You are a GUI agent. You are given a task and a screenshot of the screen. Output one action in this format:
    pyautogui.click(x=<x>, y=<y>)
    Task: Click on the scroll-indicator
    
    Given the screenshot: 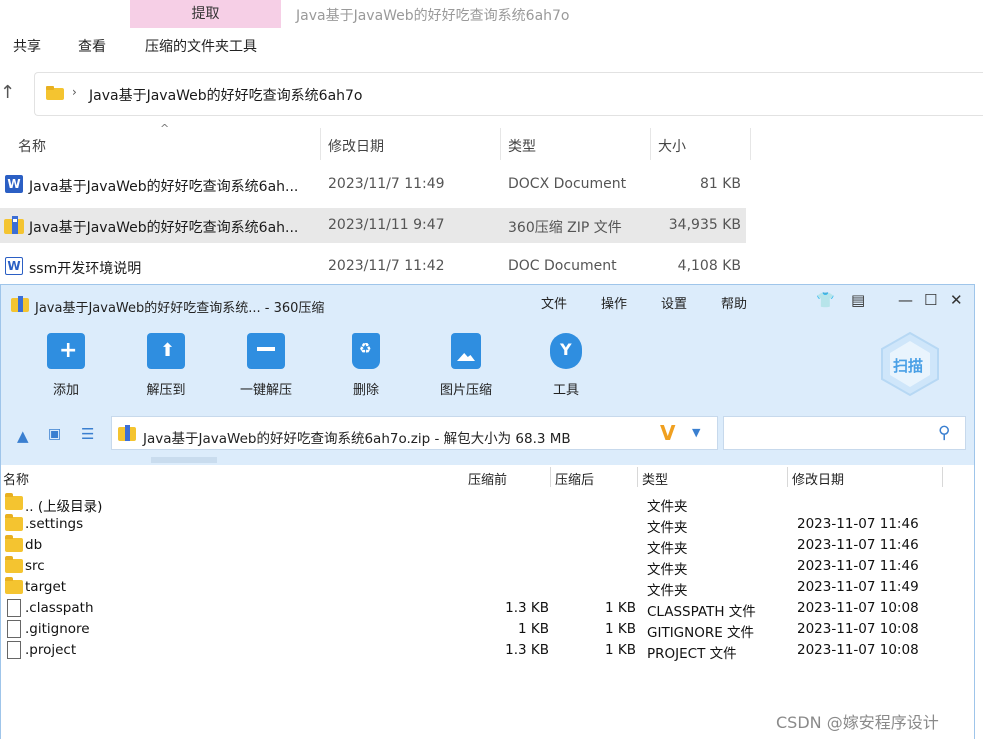 What is the action you would take?
    pyautogui.click(x=184, y=460)
    